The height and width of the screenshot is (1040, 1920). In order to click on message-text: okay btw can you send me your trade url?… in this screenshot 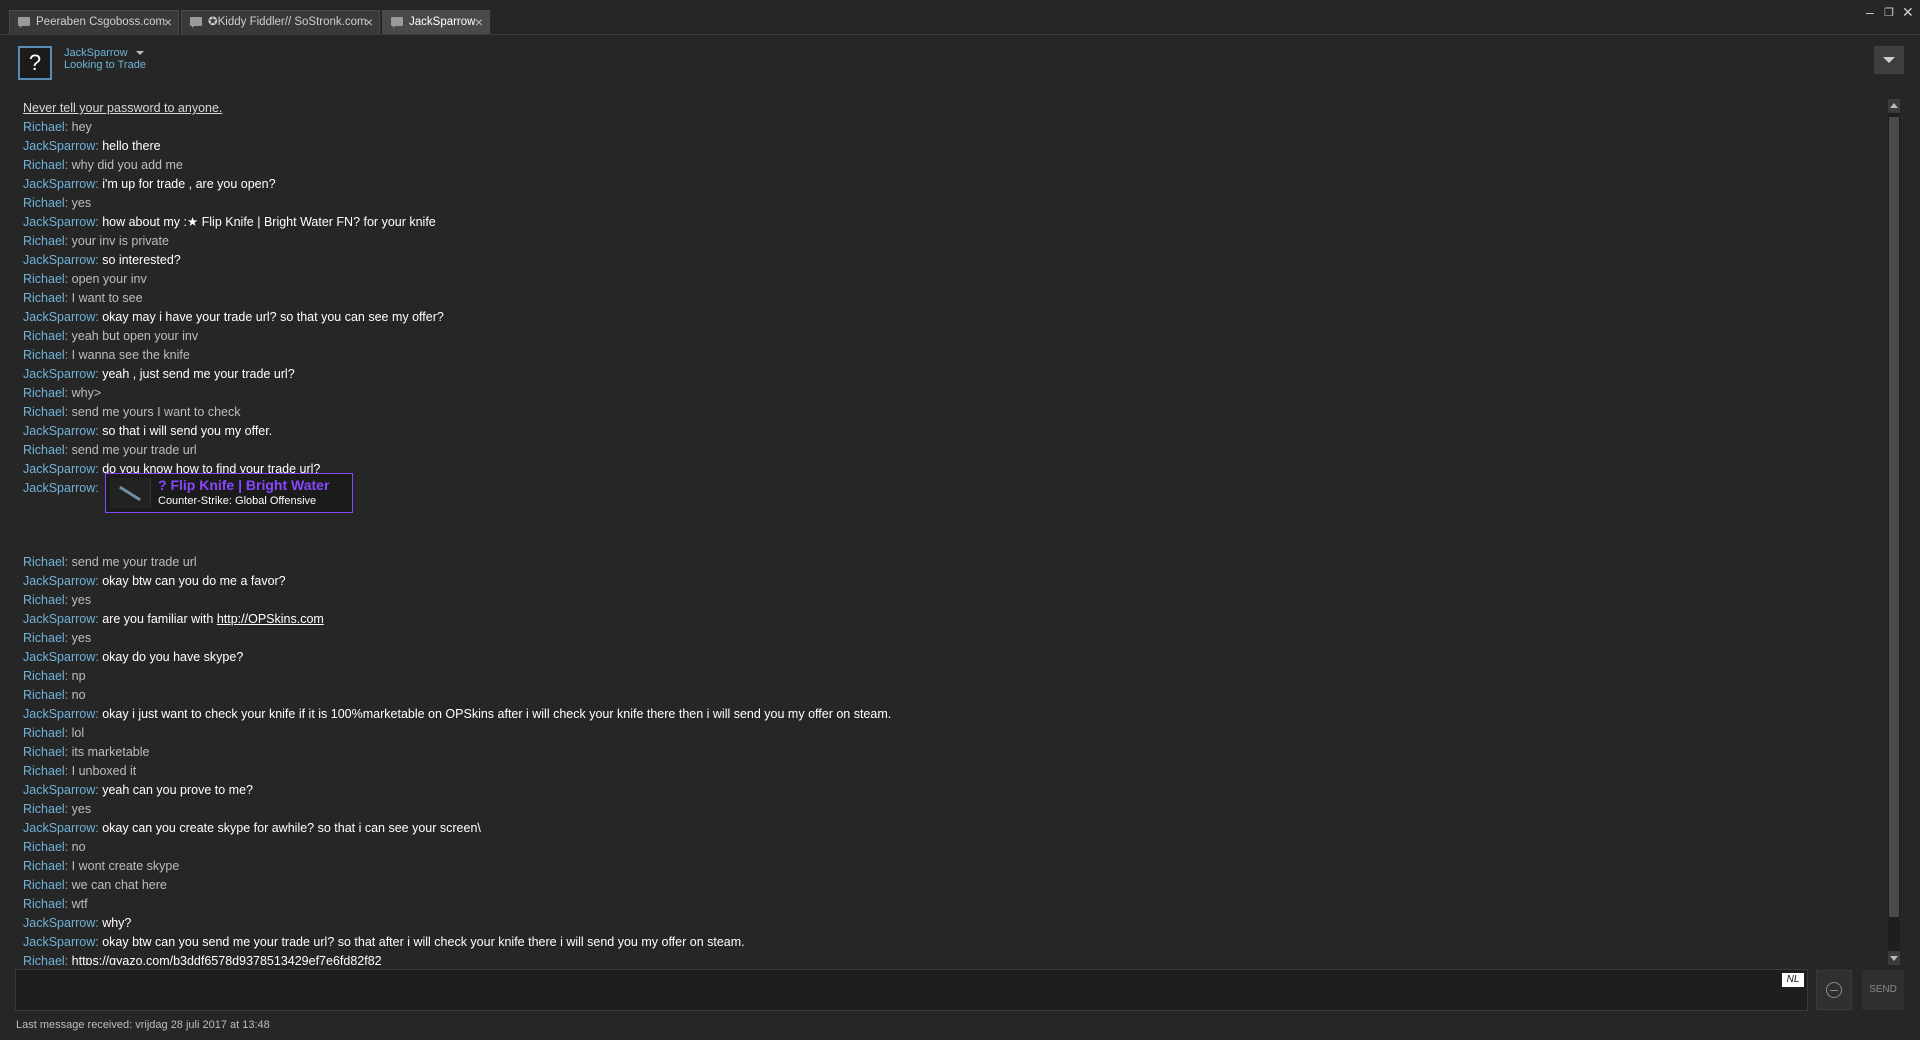, I will do `click(423, 942)`.